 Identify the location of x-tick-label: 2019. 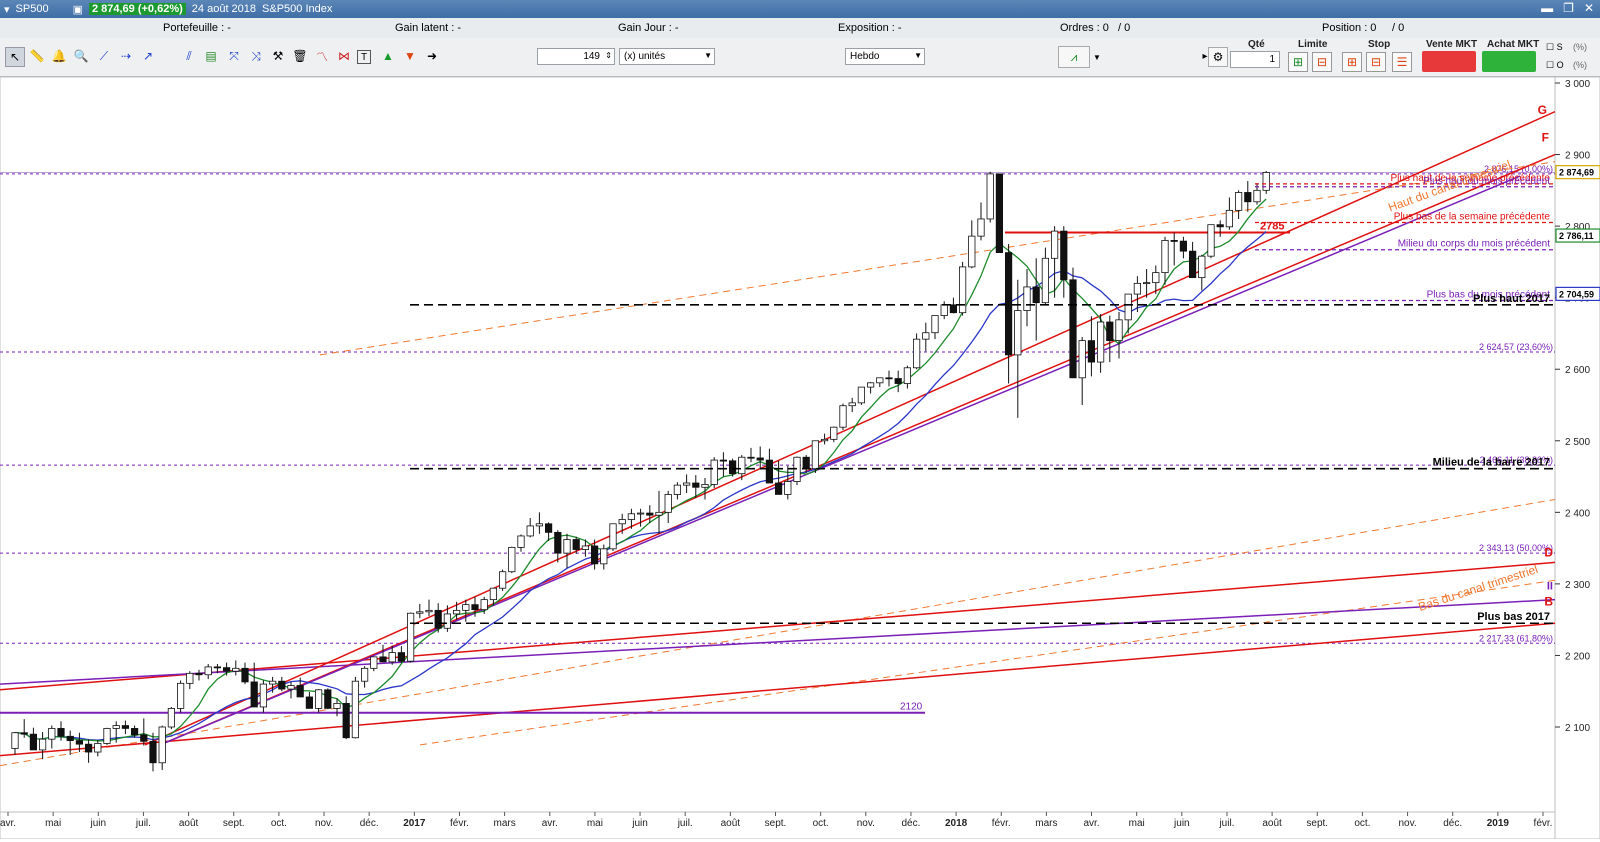
(1498, 823).